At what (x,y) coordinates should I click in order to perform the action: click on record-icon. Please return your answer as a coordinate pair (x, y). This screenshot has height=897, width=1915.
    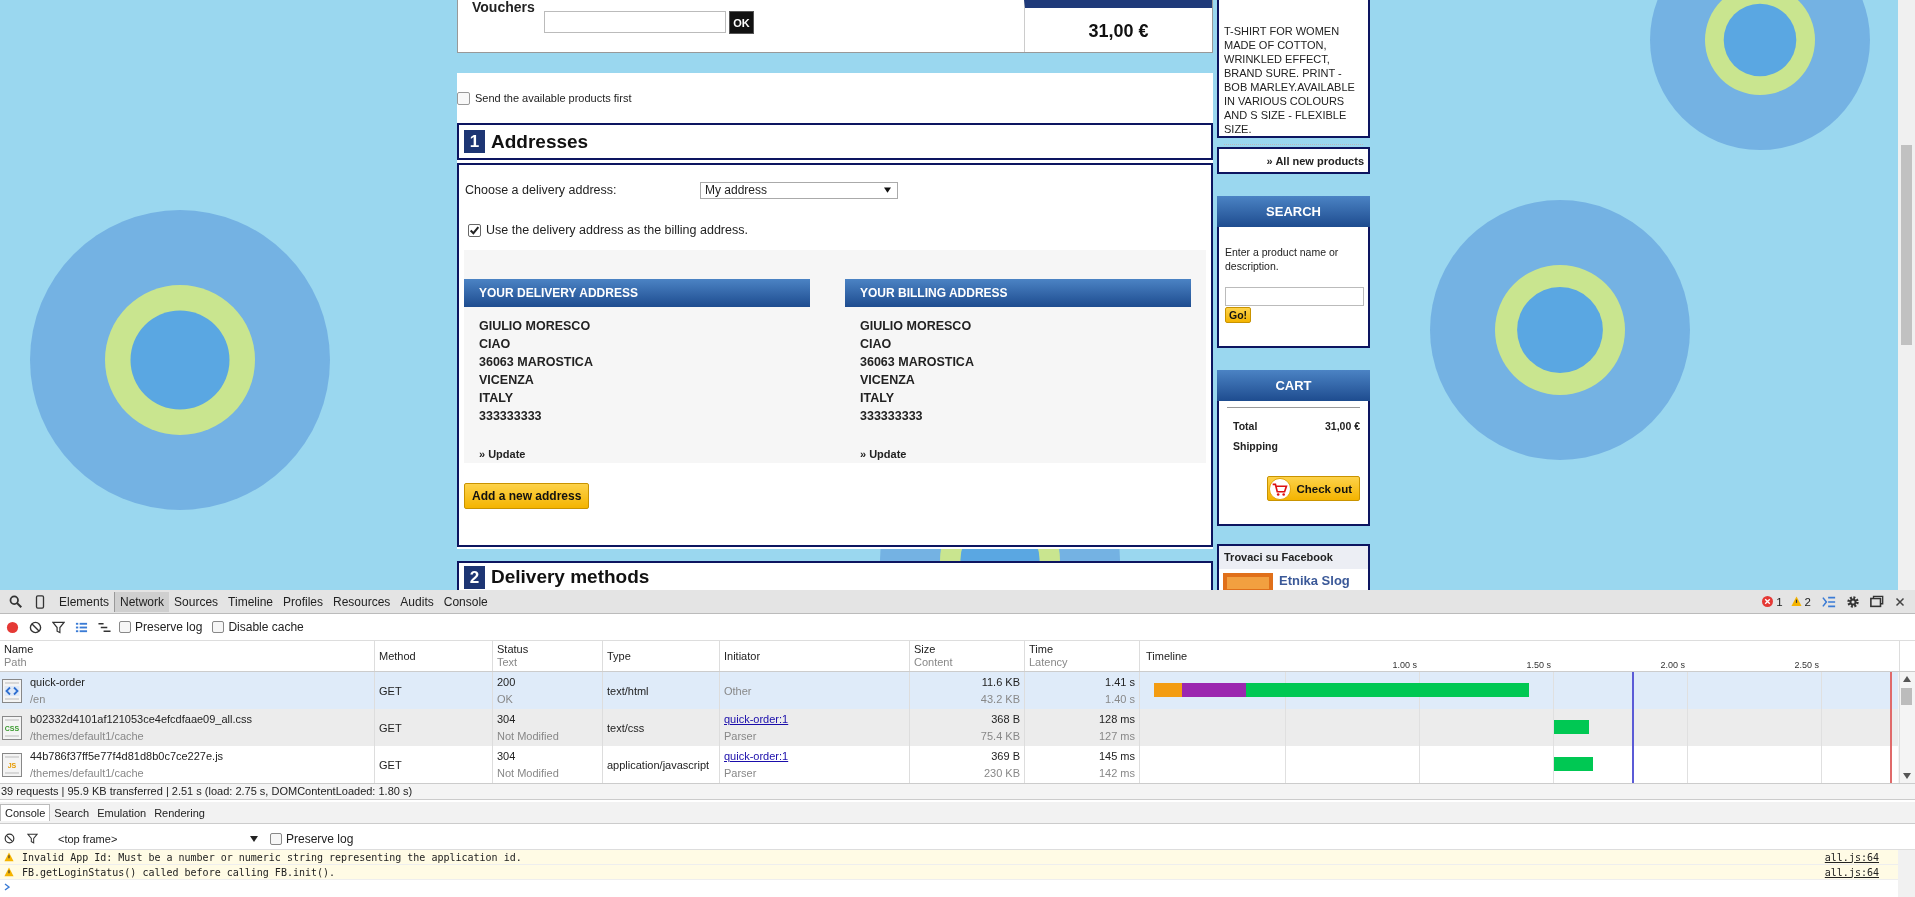
    Looking at the image, I should click on (12, 627).